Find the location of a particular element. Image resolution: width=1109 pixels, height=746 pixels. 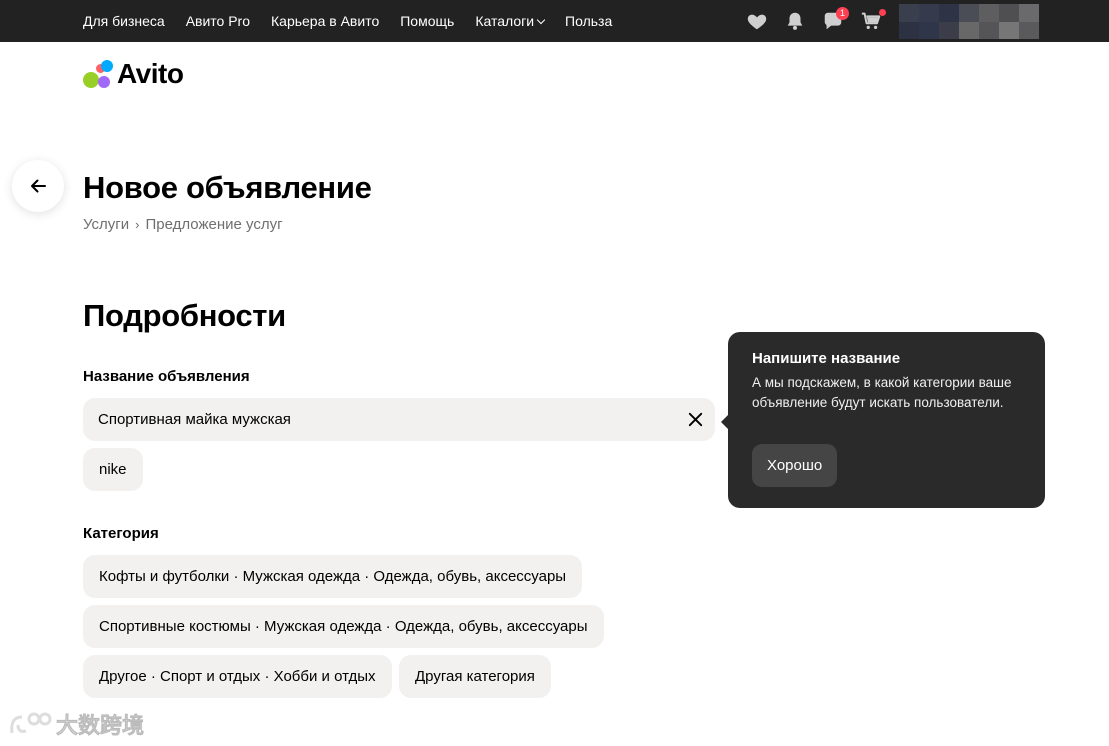

nav-career: Карьера в Авито is located at coordinates (325, 21).